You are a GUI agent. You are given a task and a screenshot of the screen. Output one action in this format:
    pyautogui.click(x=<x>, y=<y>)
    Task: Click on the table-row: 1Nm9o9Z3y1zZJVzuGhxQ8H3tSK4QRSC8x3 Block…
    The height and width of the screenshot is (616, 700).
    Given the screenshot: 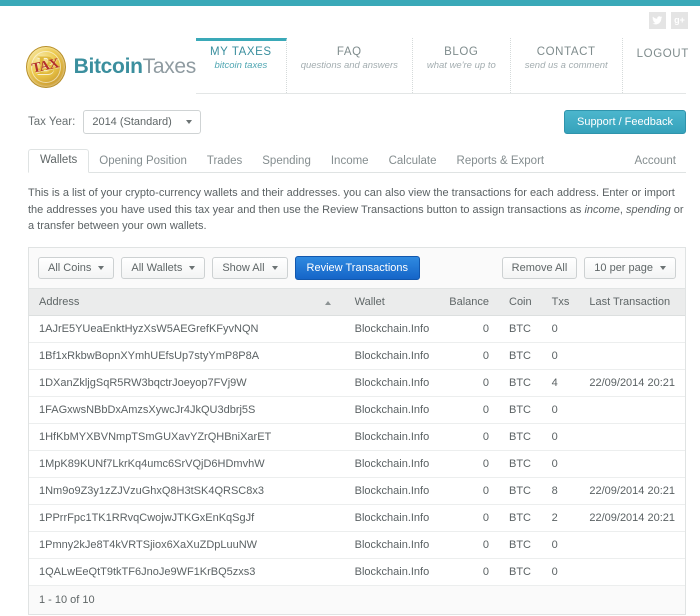 What is the action you would take?
    pyautogui.click(x=357, y=491)
    